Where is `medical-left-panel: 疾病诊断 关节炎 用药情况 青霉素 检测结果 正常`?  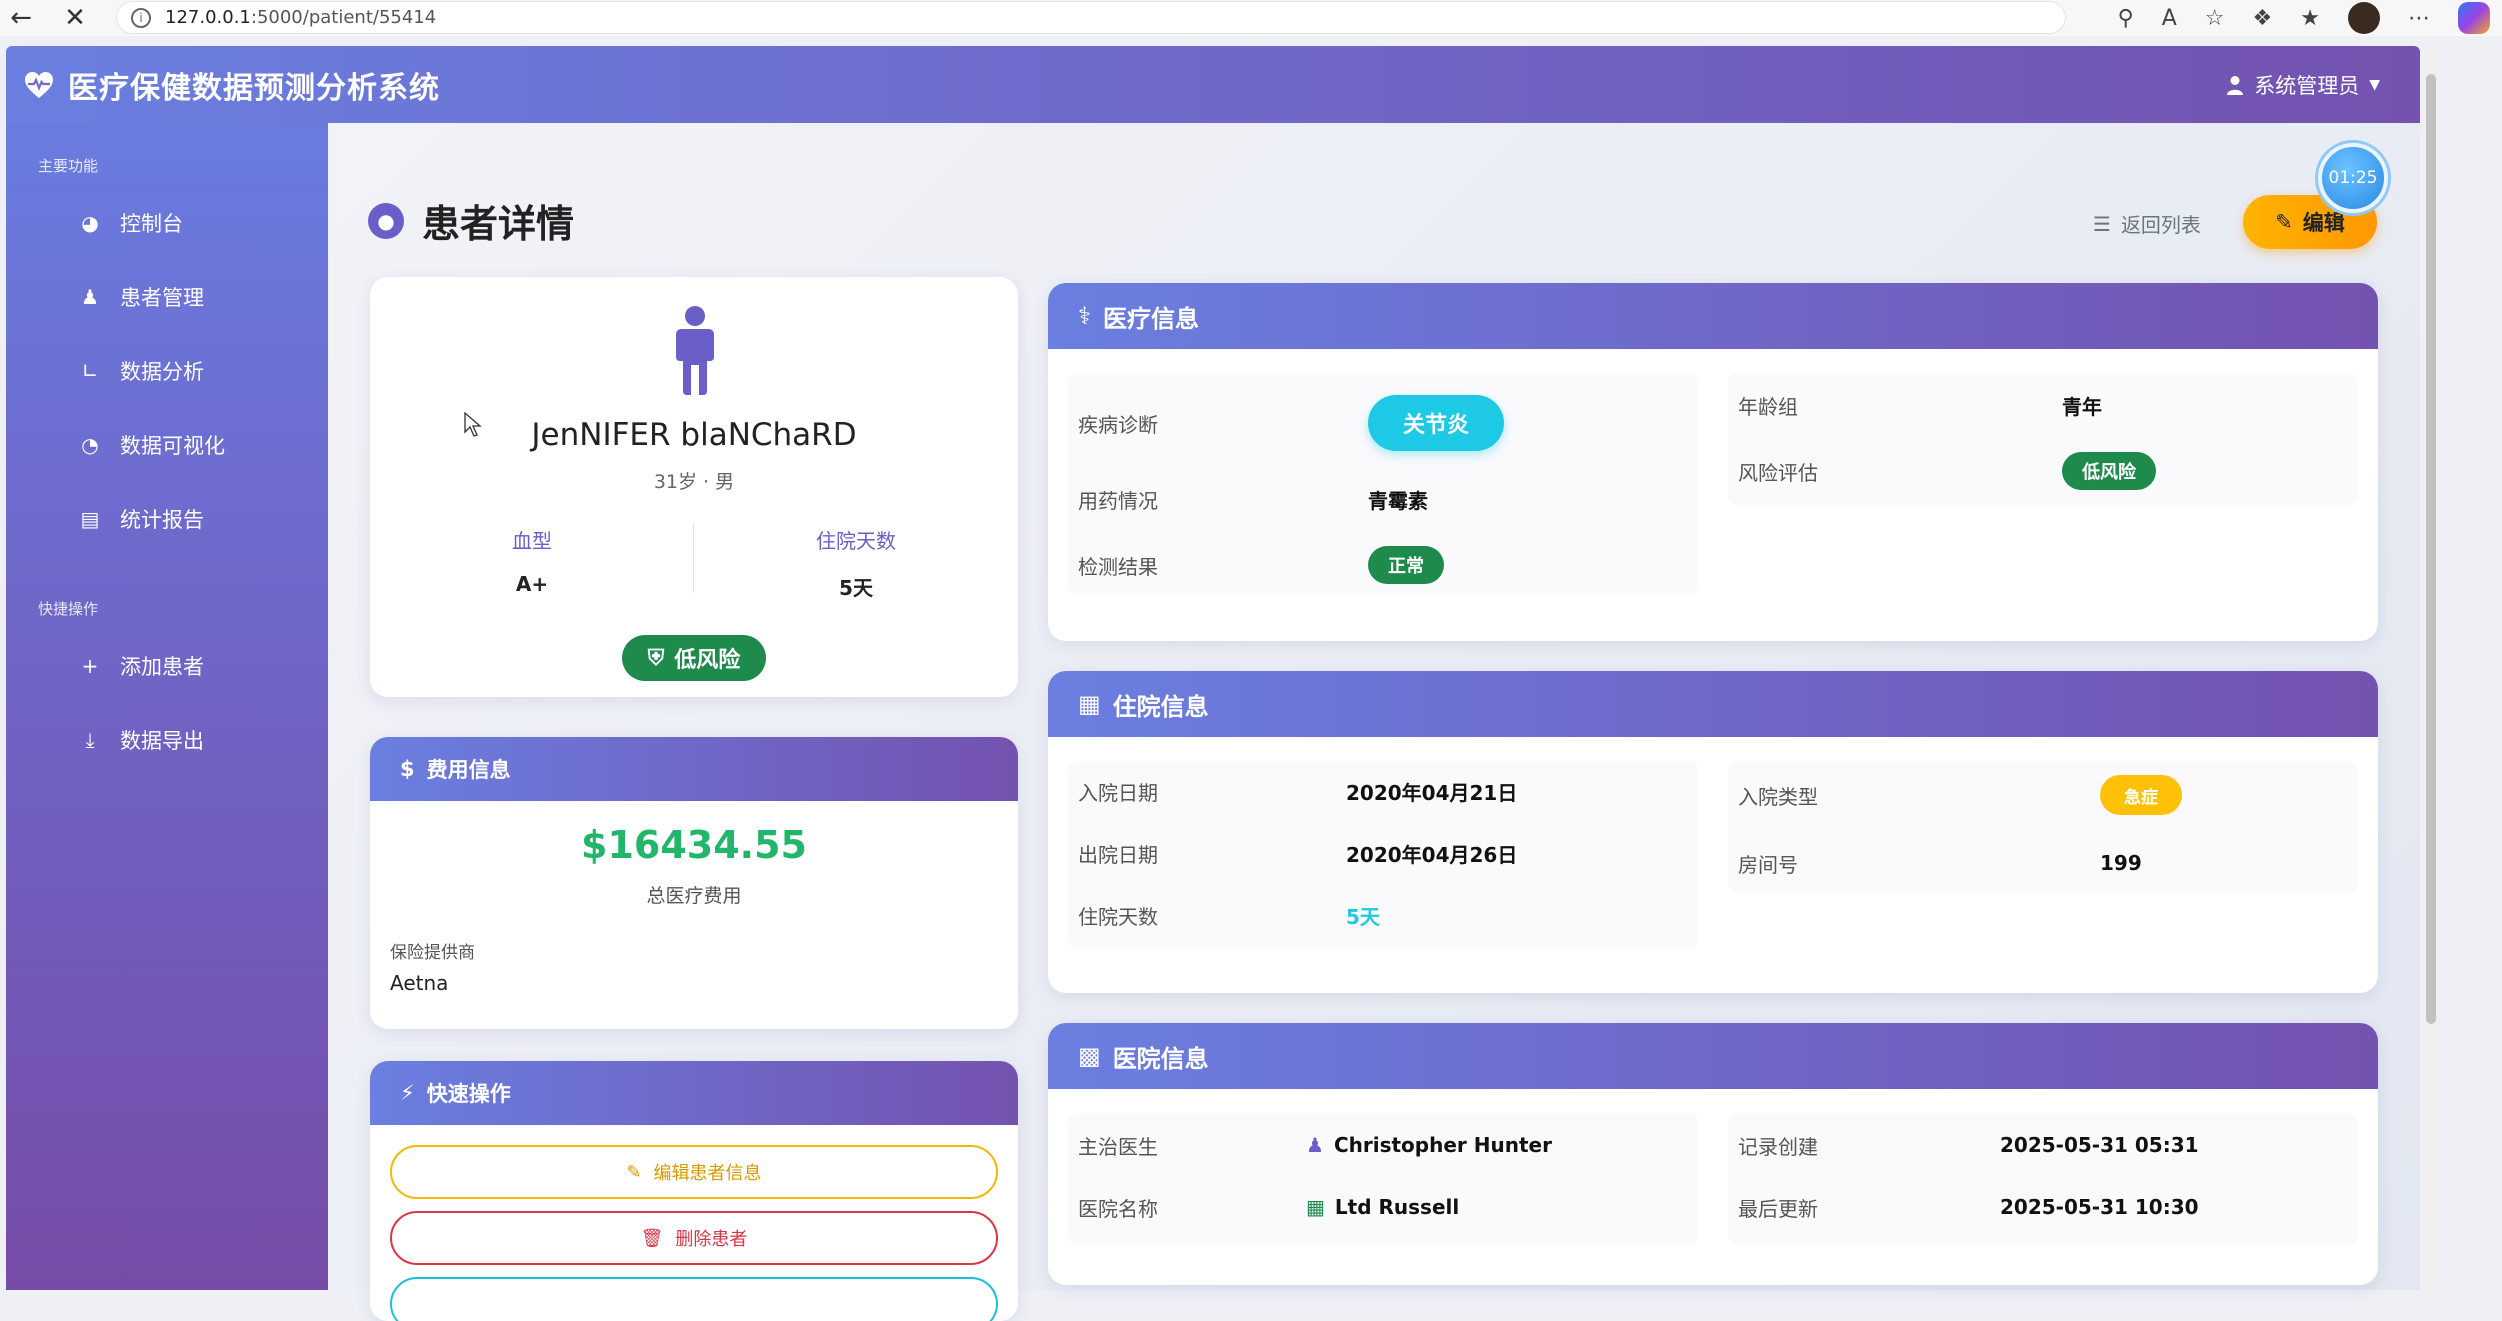 medical-left-panel: 疾病诊断 关节炎 用药情况 青霉素 检测结果 正常 is located at coordinates (1383, 484).